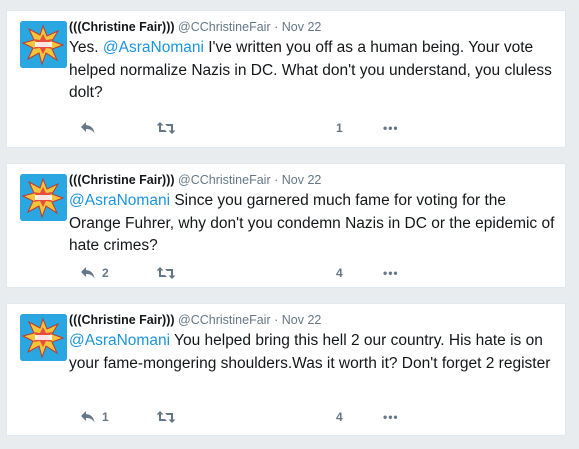  What do you see at coordinates (105, 417) in the screenshot?
I see `reply-count: 1` at bounding box center [105, 417].